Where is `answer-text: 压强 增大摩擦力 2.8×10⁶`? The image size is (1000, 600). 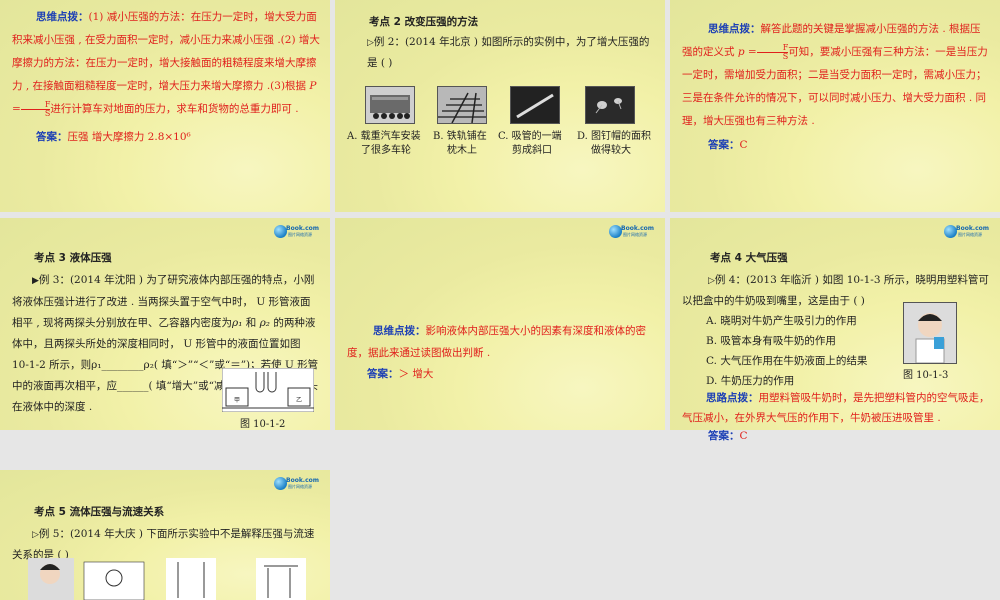
answer-text: 压强 增大摩擦力 2.8×10⁶ is located at coordinates (129, 137).